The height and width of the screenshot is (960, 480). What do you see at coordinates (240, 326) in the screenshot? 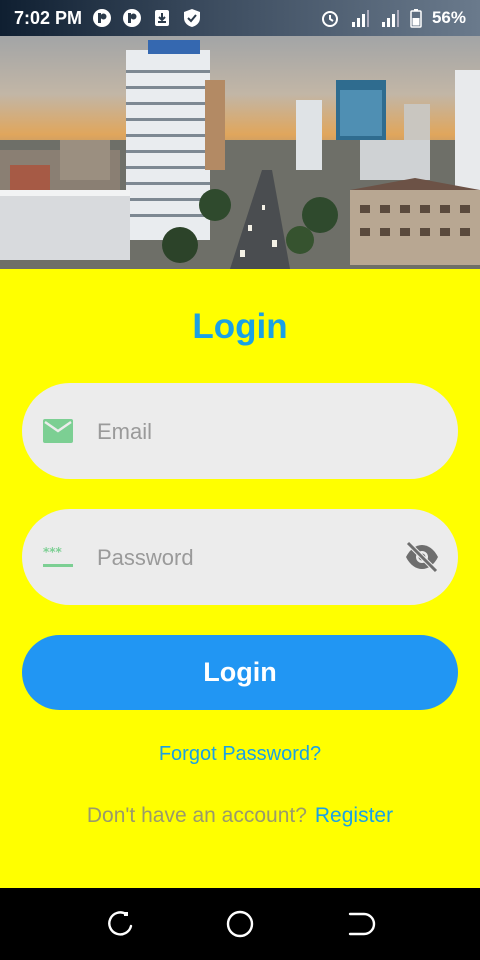
I see `page-title: Login` at bounding box center [240, 326].